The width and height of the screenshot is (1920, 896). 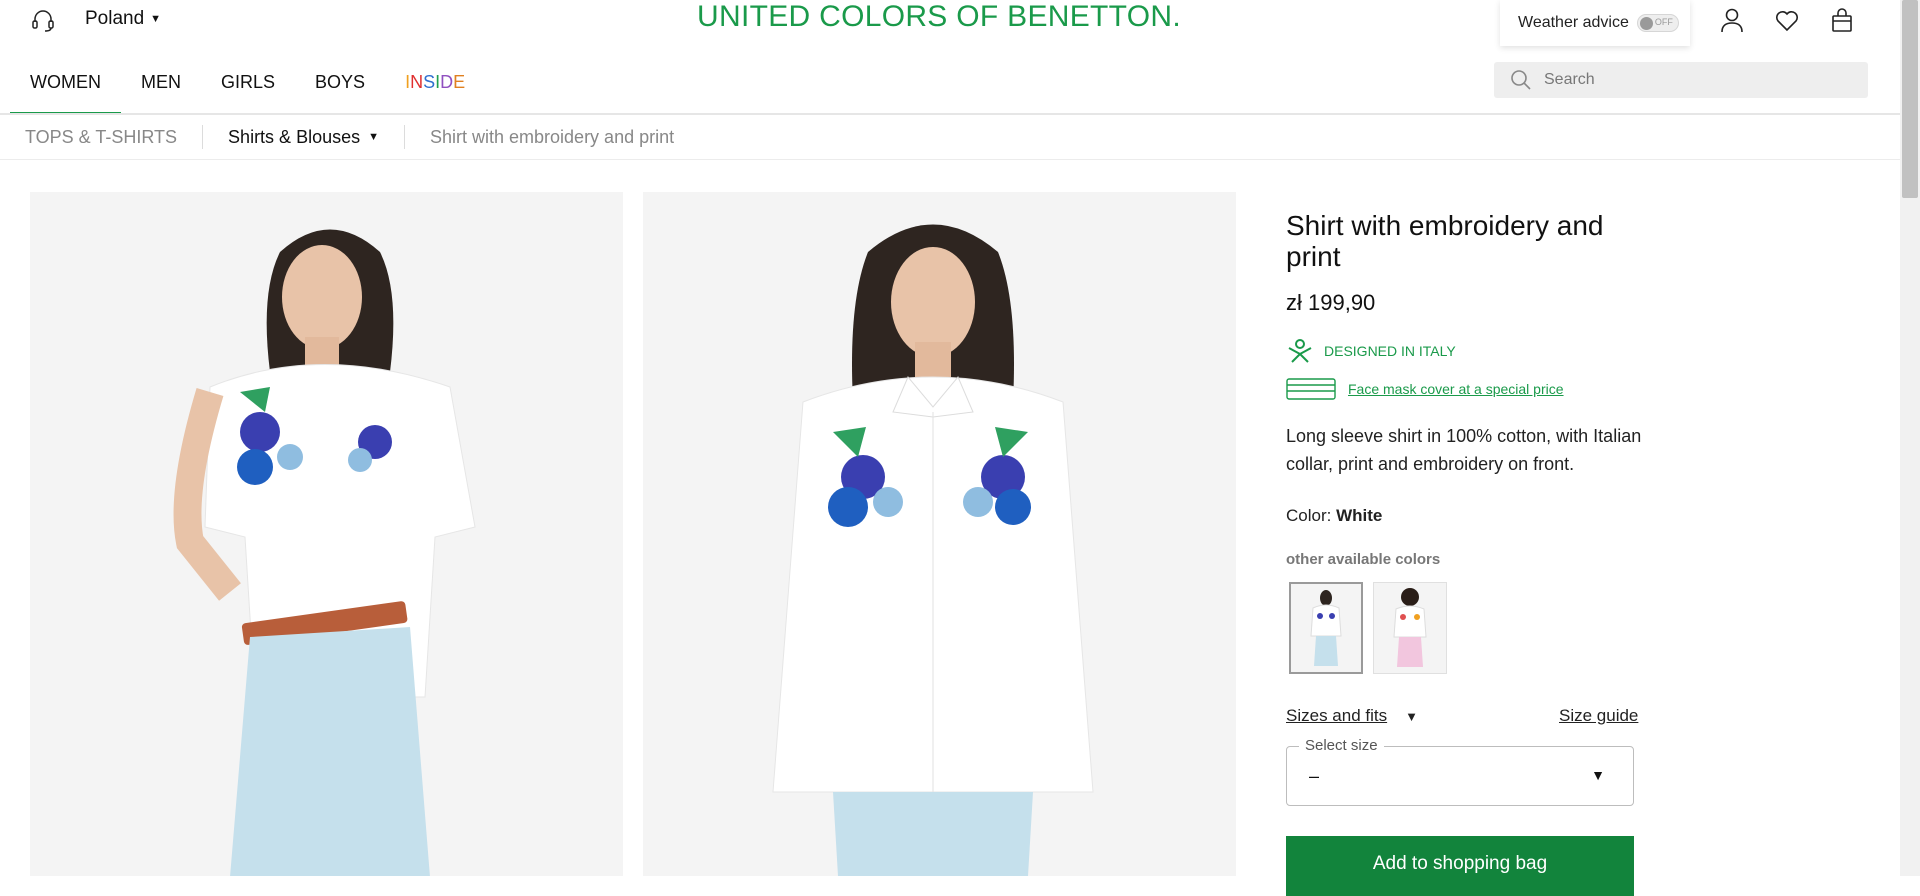 I want to click on color-value: White, so click(x=1359, y=515).